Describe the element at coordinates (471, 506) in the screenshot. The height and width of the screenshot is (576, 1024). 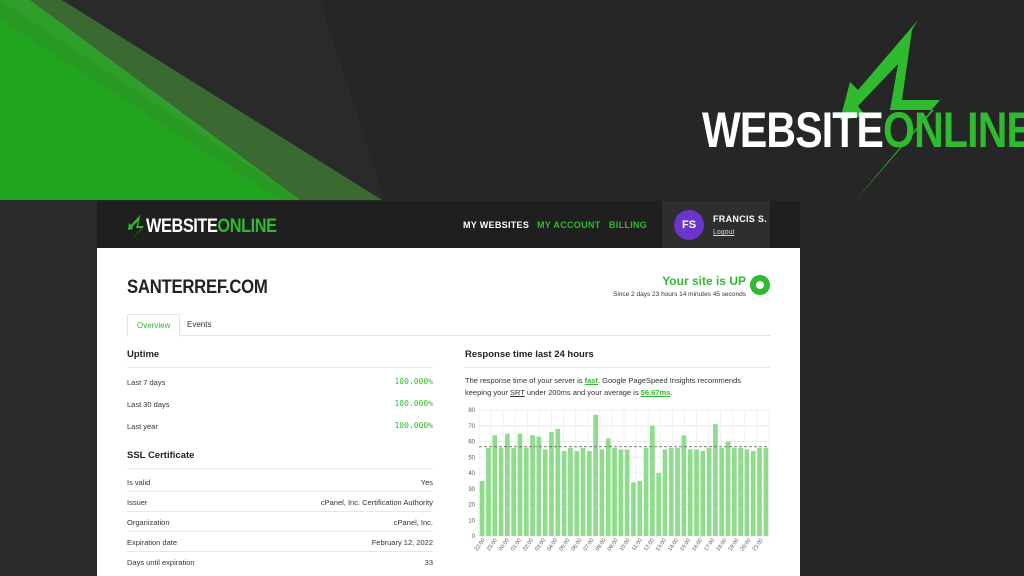
I see `y-tick-label: 20` at that location.